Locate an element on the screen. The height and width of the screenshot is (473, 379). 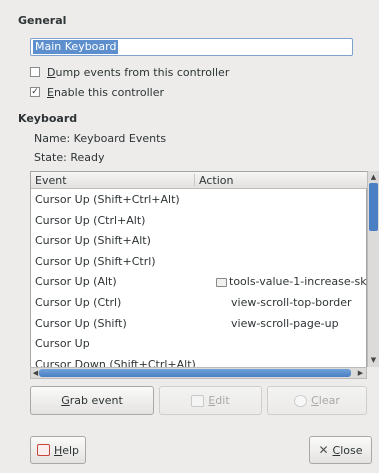
action-icon is located at coordinates (221, 282).